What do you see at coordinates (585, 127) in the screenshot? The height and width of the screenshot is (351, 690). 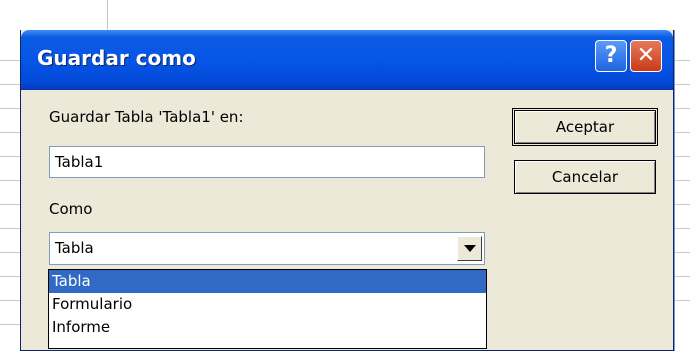 I see `accept-button: Aceptar` at bounding box center [585, 127].